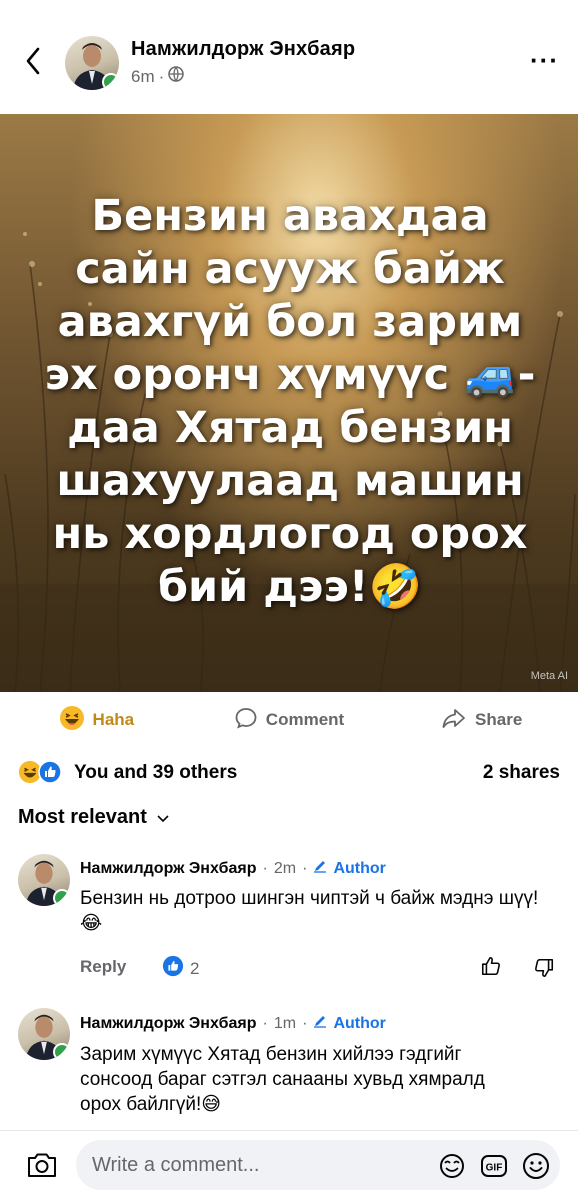 This screenshot has width=578, height=1200. I want to click on comment-button: Comment, so click(289, 720).